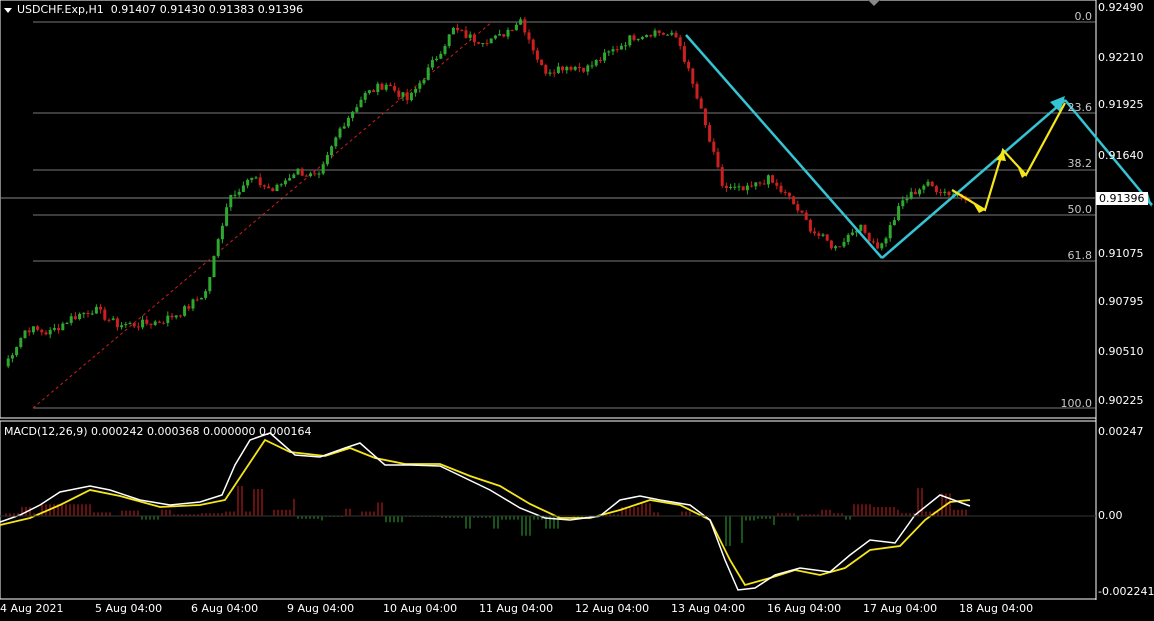 The width and height of the screenshot is (1154, 621). I want to click on dropdown-arrow-icon, so click(8, 10).